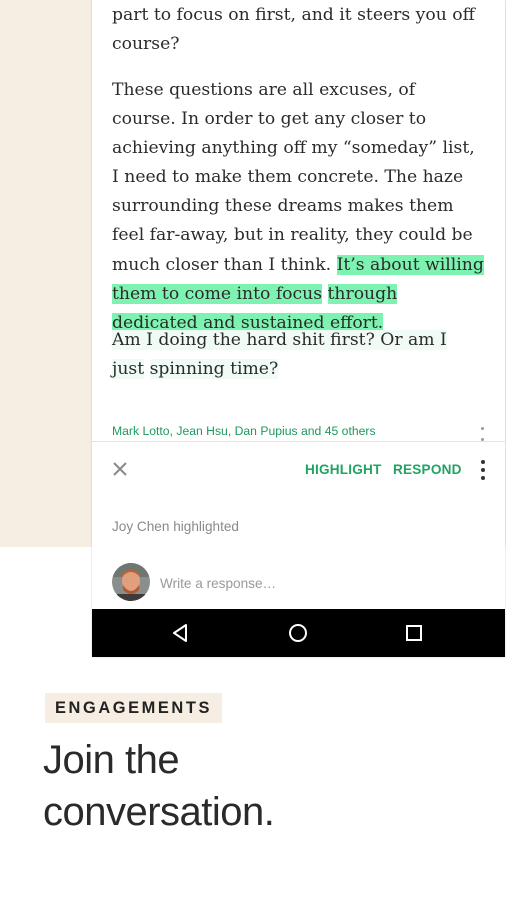 The image size is (506, 900). I want to click on highlighted-by-label: Joy Chen highlighted, so click(175, 526).